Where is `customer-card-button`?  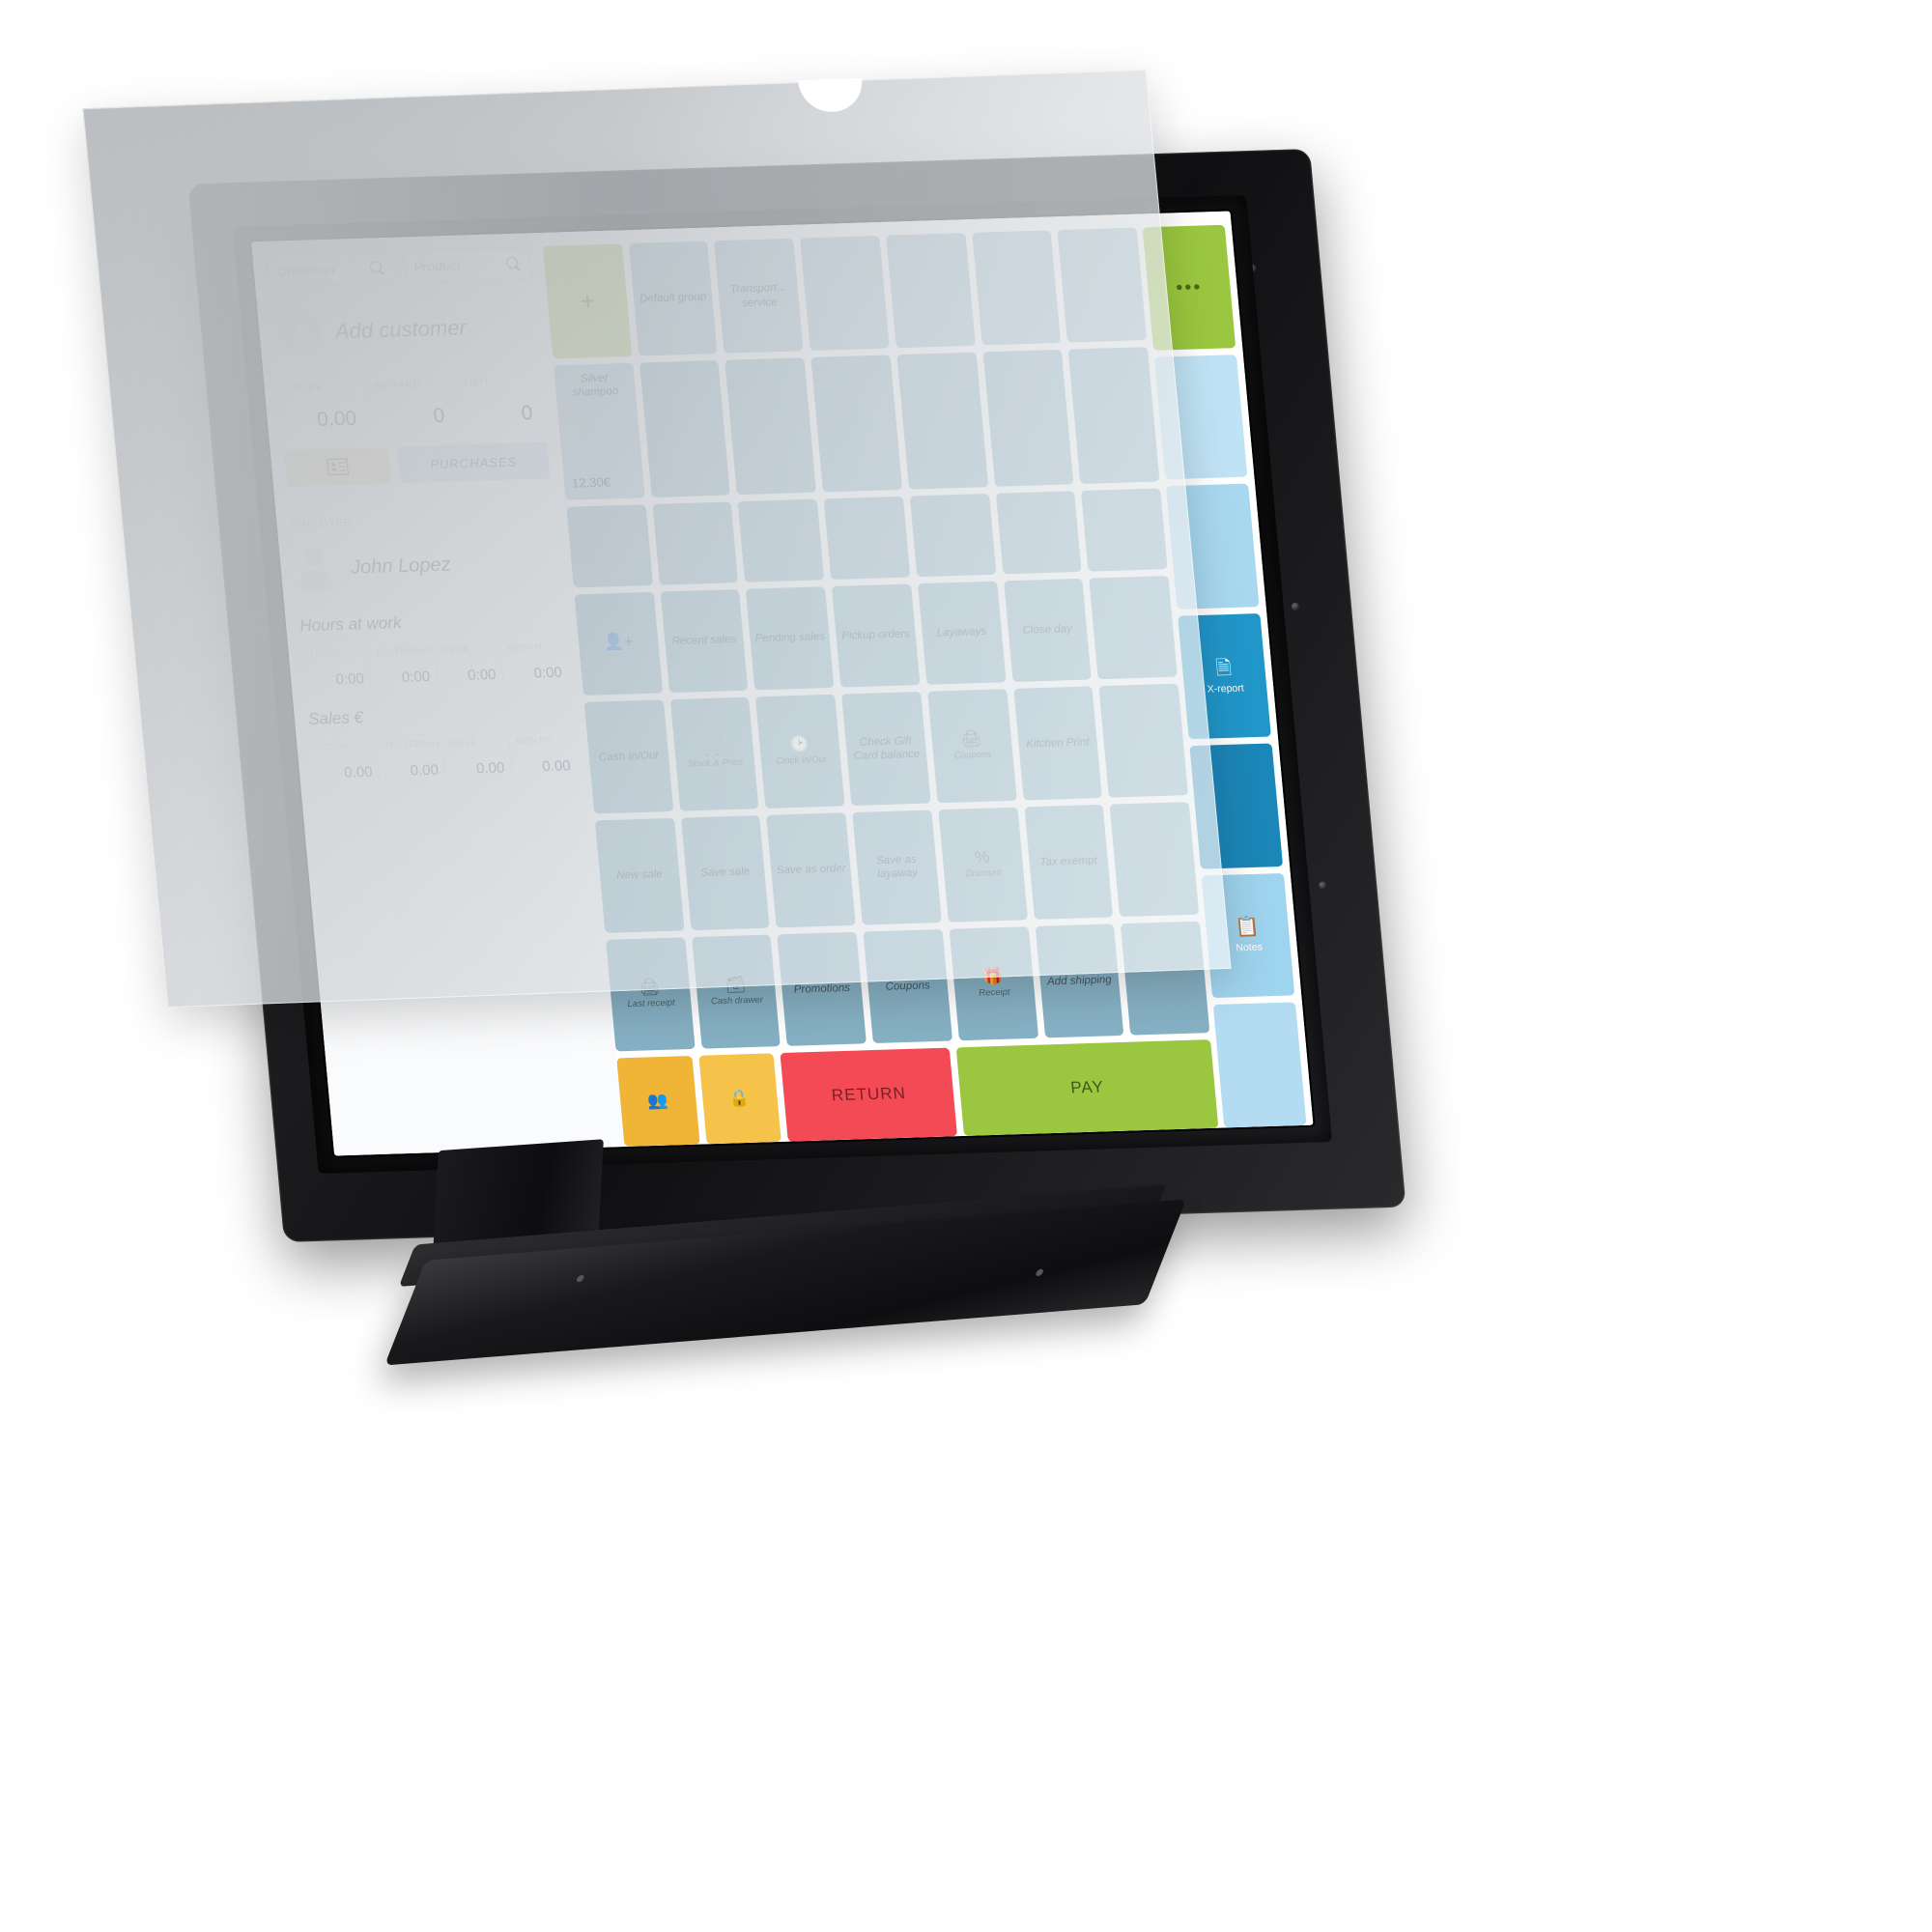
customer-card-button is located at coordinates (337, 466).